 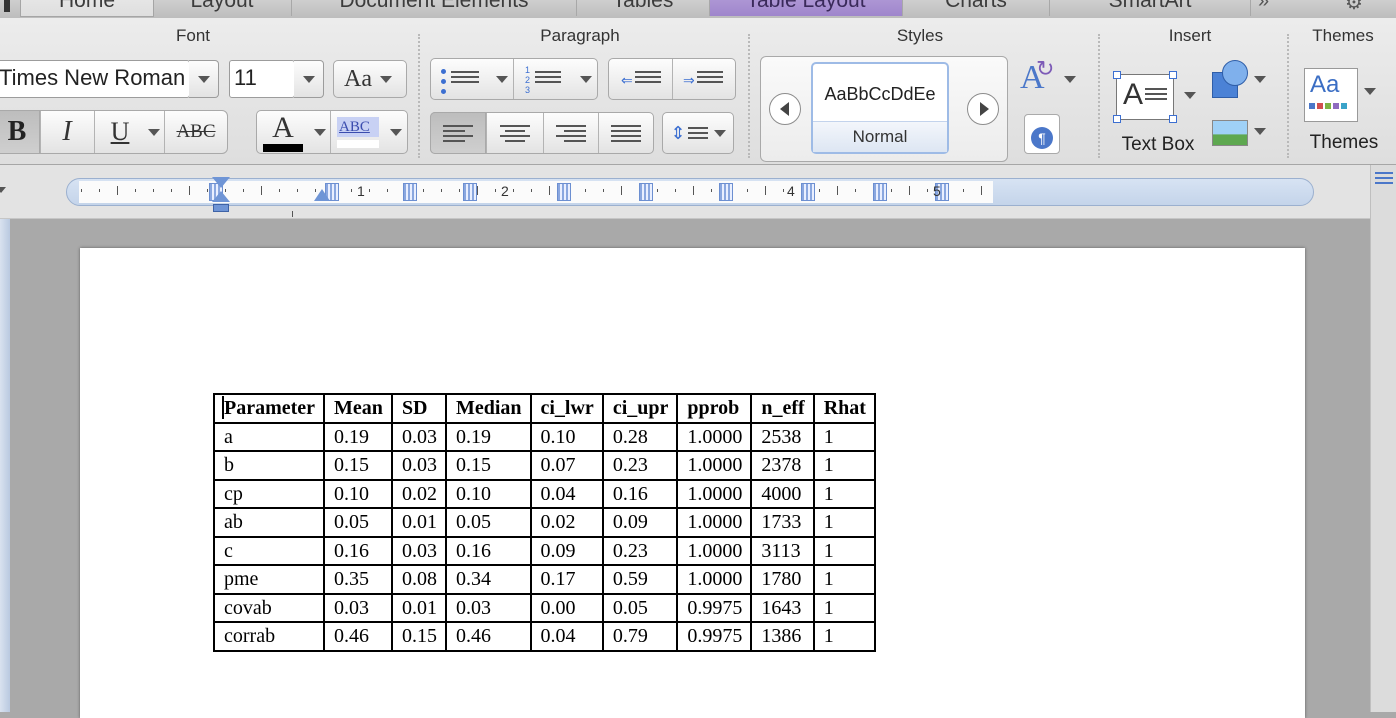 What do you see at coordinates (983, 109) in the screenshot?
I see `styles-next-button` at bounding box center [983, 109].